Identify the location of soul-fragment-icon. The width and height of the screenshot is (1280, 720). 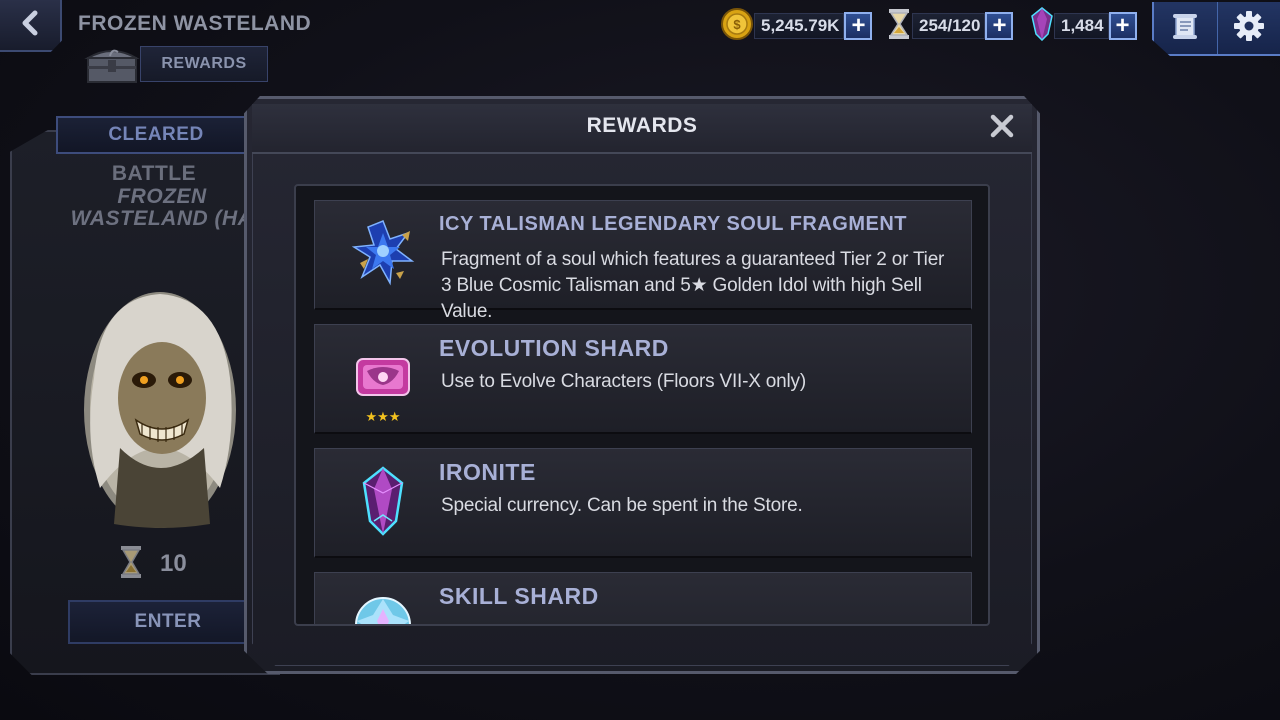
(383, 253).